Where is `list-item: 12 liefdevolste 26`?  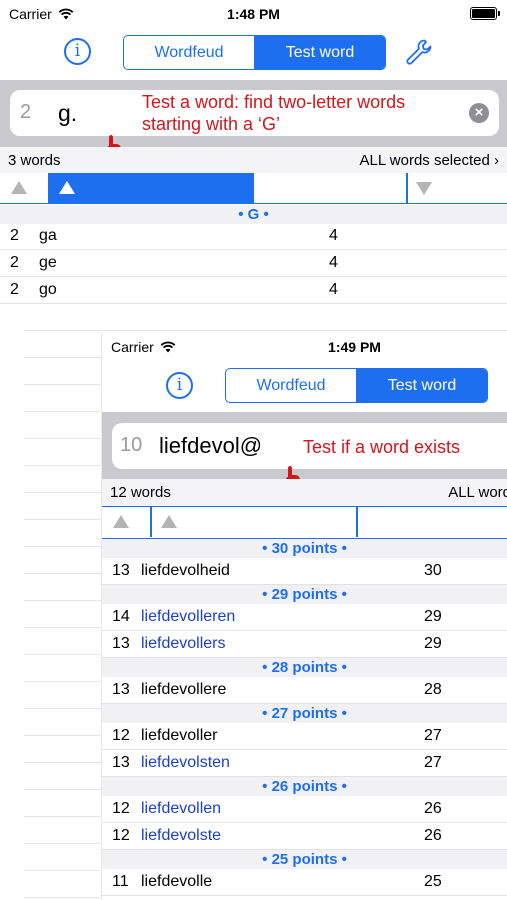
list-item: 12 liefdevolste 26 is located at coordinates (304, 836).